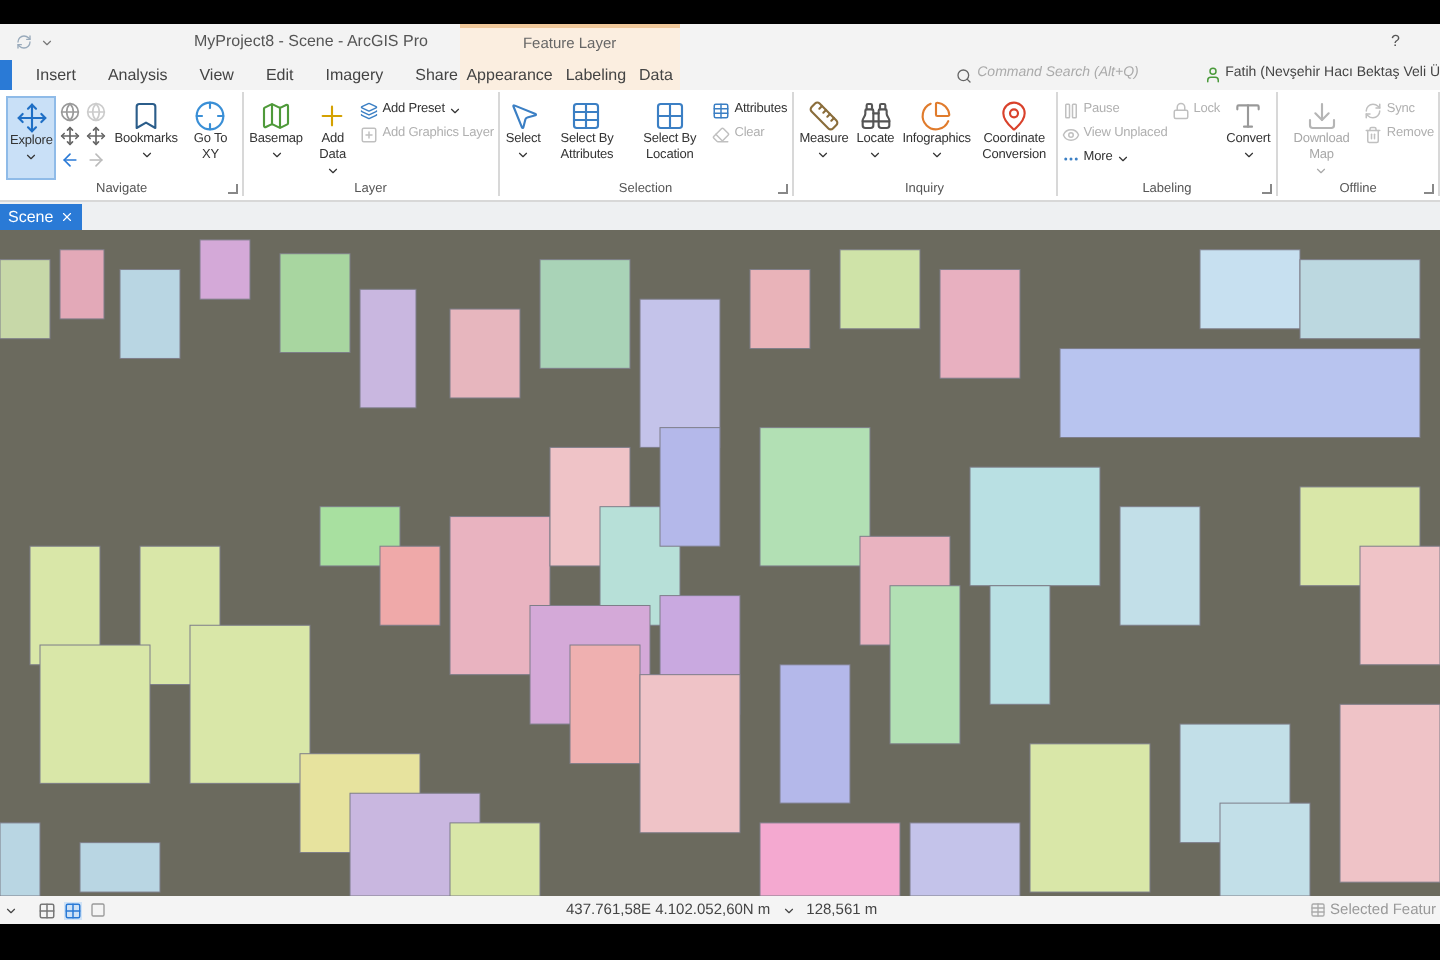  I want to click on window-title: MyProject8 - Scene - ArcGIS Pro, so click(311, 42).